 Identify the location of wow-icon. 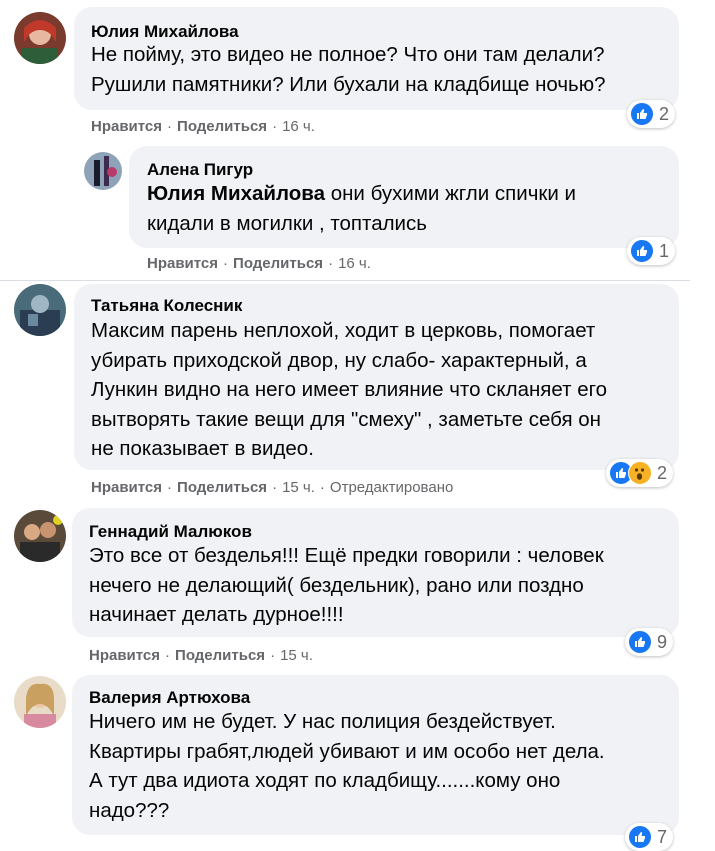
(640, 473).